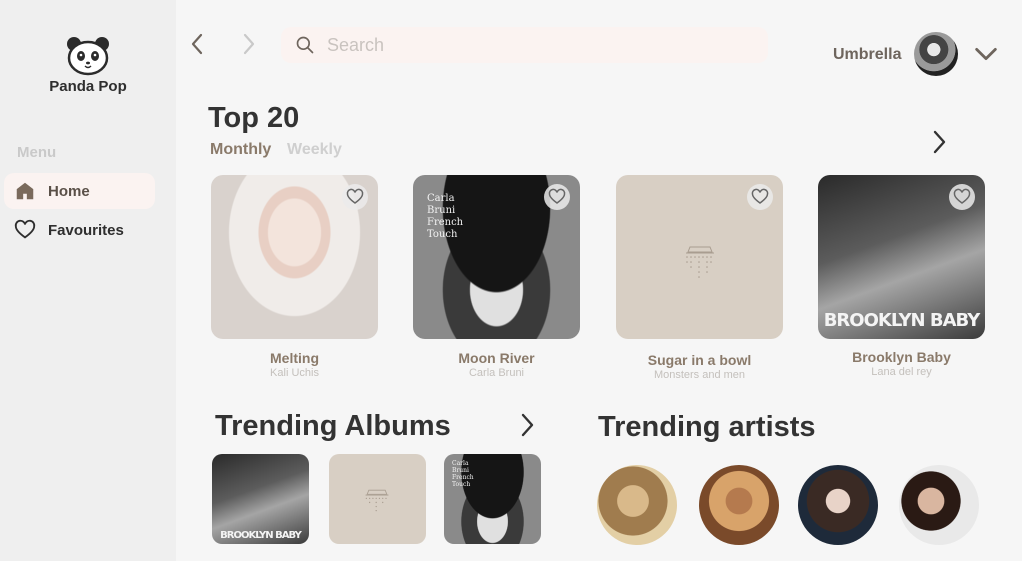 The image size is (1022, 561). I want to click on search-icon, so click(305, 45).